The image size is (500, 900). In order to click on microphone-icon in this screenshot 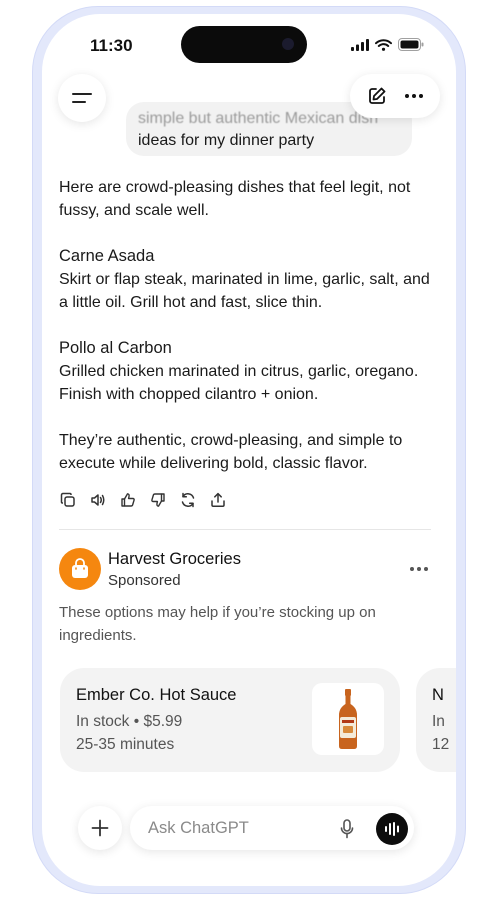, I will do `click(347, 829)`.